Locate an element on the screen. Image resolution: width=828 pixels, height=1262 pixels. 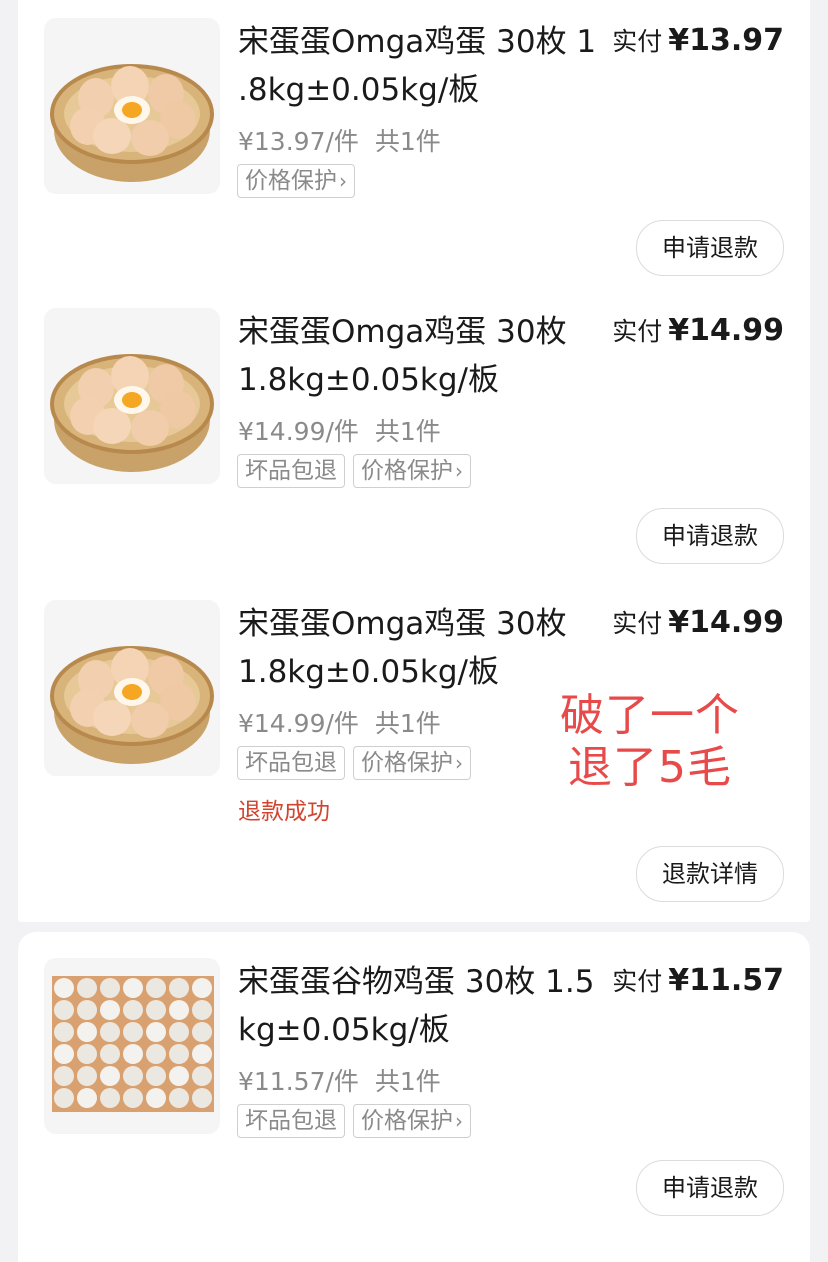
refund-details-button: 退款详情 is located at coordinates (710, 874).